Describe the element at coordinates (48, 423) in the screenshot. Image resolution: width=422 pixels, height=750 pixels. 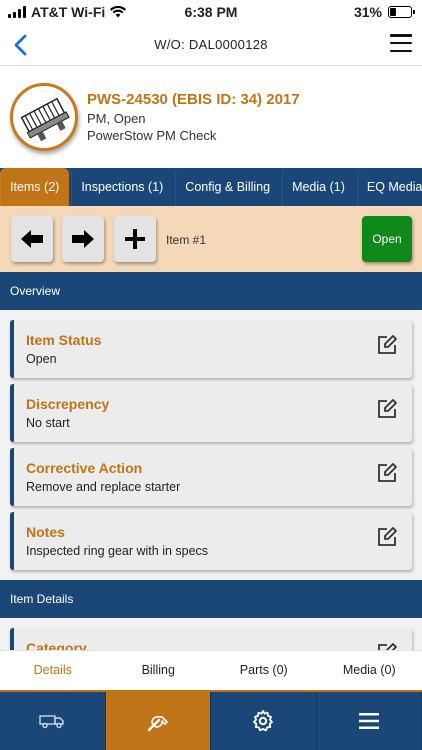
I see `card-value: No start` at that location.